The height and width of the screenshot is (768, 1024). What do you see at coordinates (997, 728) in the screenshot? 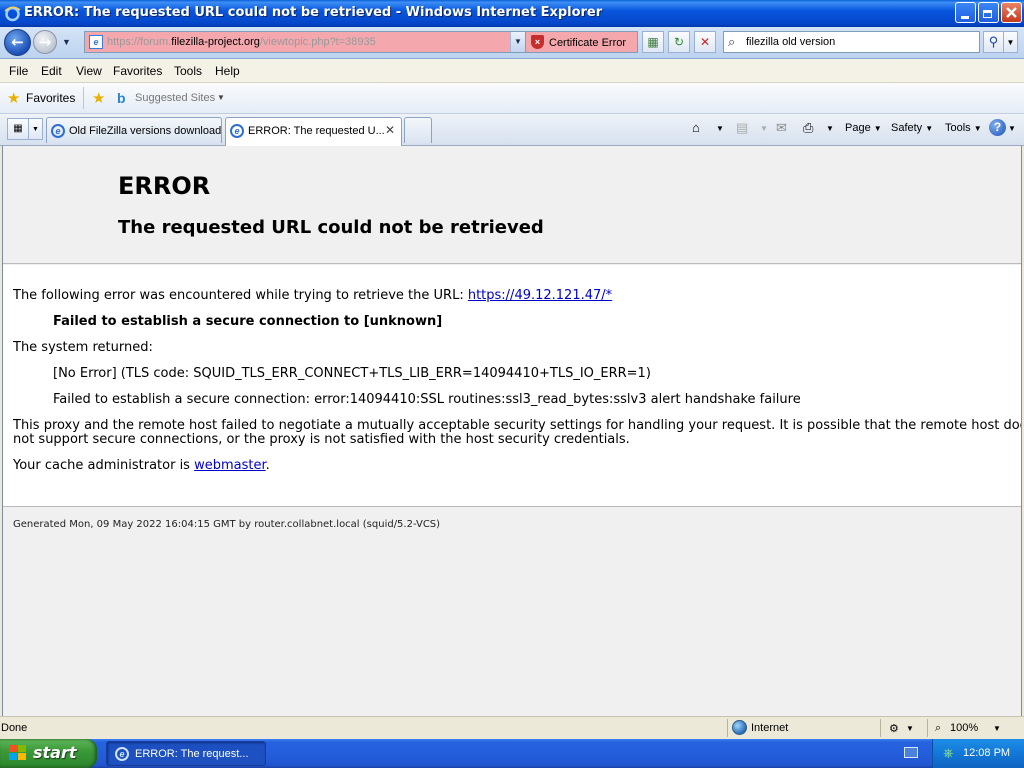
I see `zoom-dropdown-icon: ▼` at bounding box center [997, 728].